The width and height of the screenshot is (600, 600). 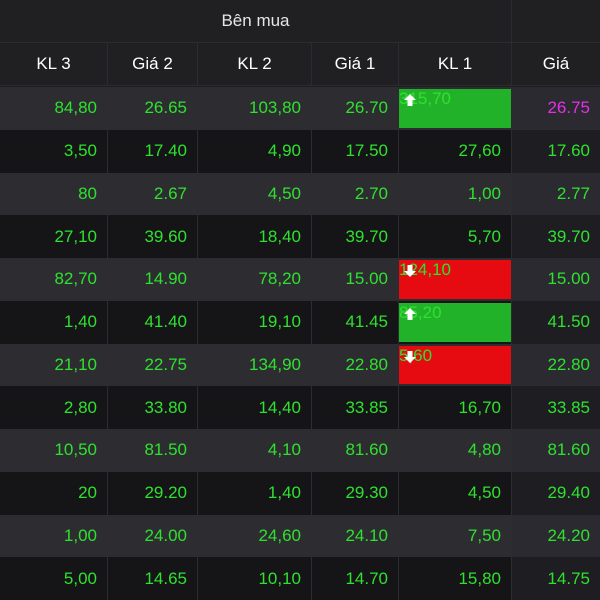 I want to click on cell-value: 2.67, so click(x=170, y=193).